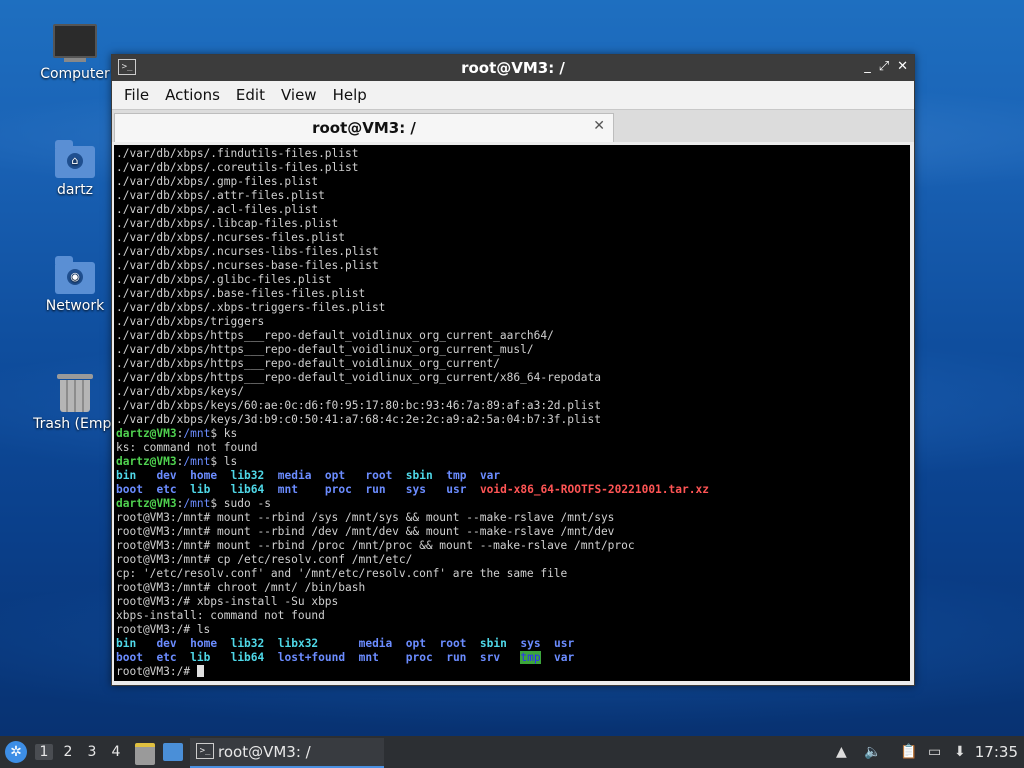  I want to click on terminal-line: ./var/db/xbps/triggers, so click(412, 322).